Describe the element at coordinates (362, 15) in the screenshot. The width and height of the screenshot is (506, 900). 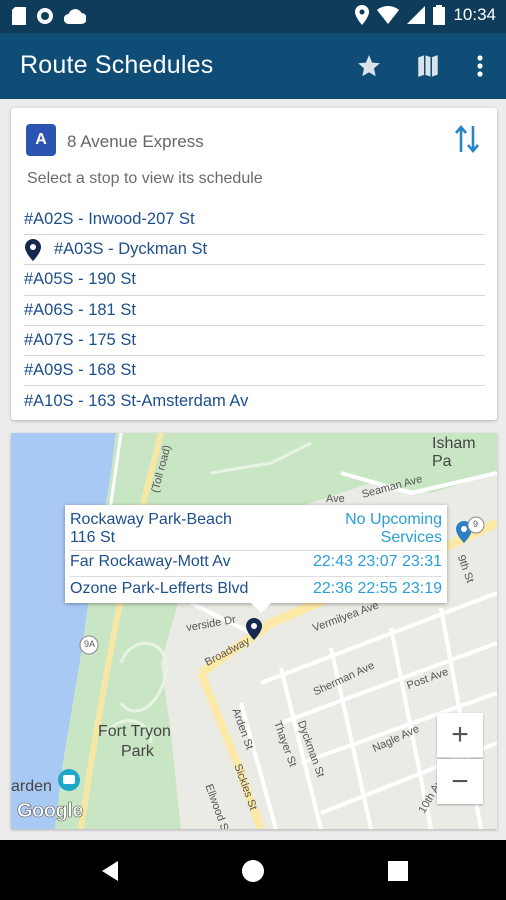
I see `location-icon` at that location.